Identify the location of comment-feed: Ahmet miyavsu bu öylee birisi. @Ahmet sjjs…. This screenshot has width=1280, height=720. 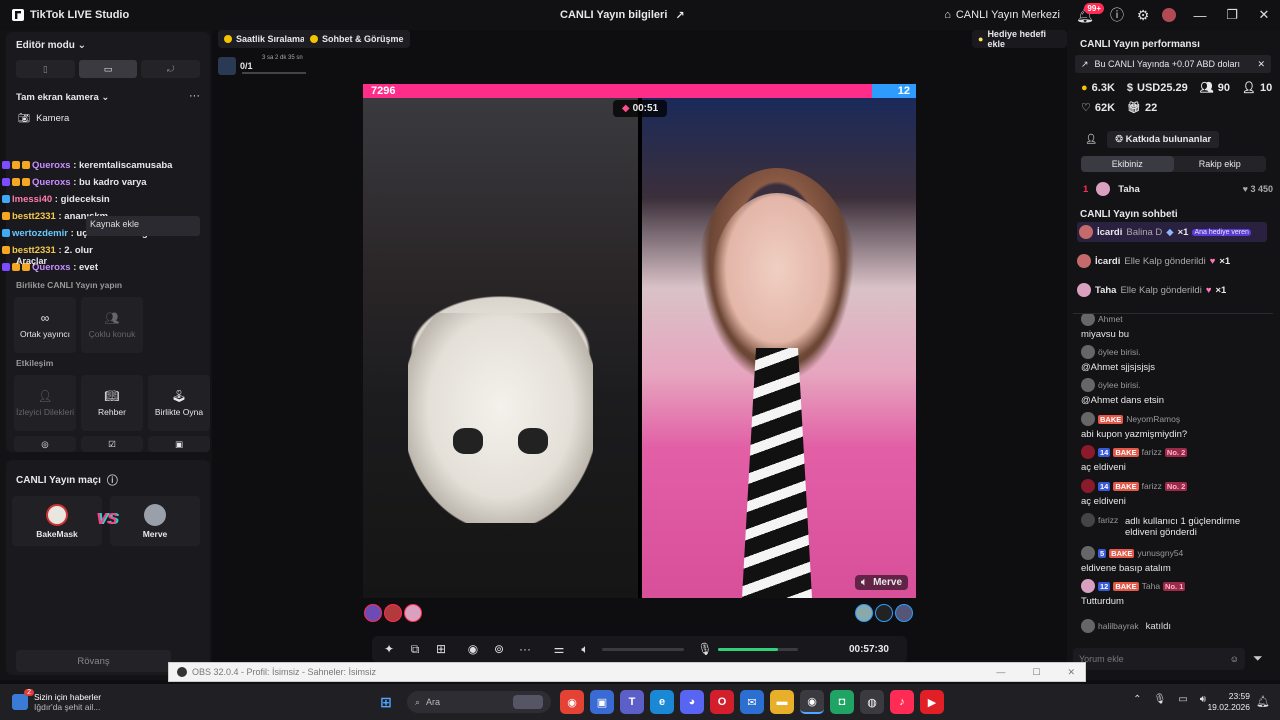
(1173, 484).